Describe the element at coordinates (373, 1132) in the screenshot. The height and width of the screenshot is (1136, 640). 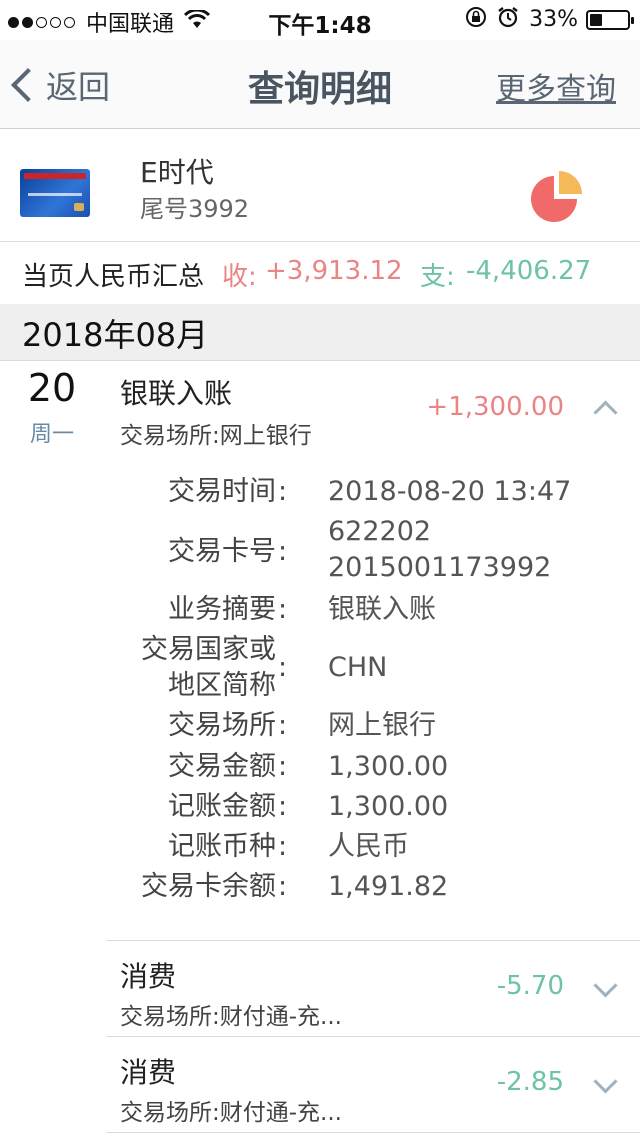
I see `divider` at that location.